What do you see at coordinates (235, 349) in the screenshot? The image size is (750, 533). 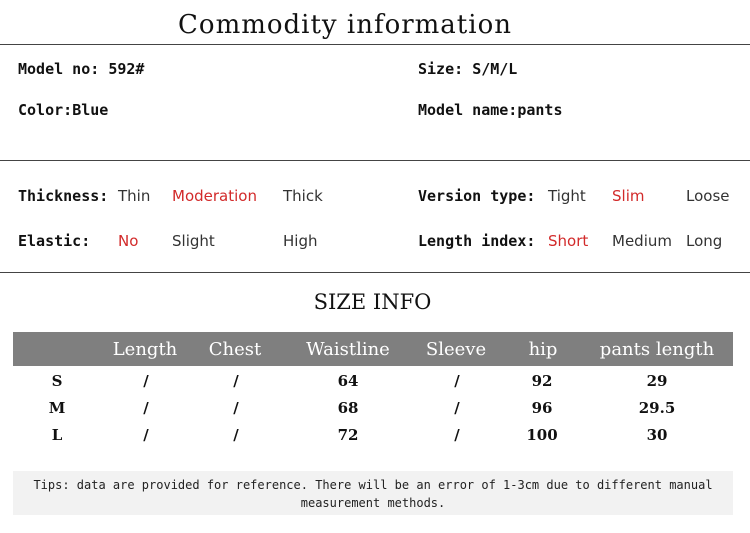 I see `col-chest: Chest` at bounding box center [235, 349].